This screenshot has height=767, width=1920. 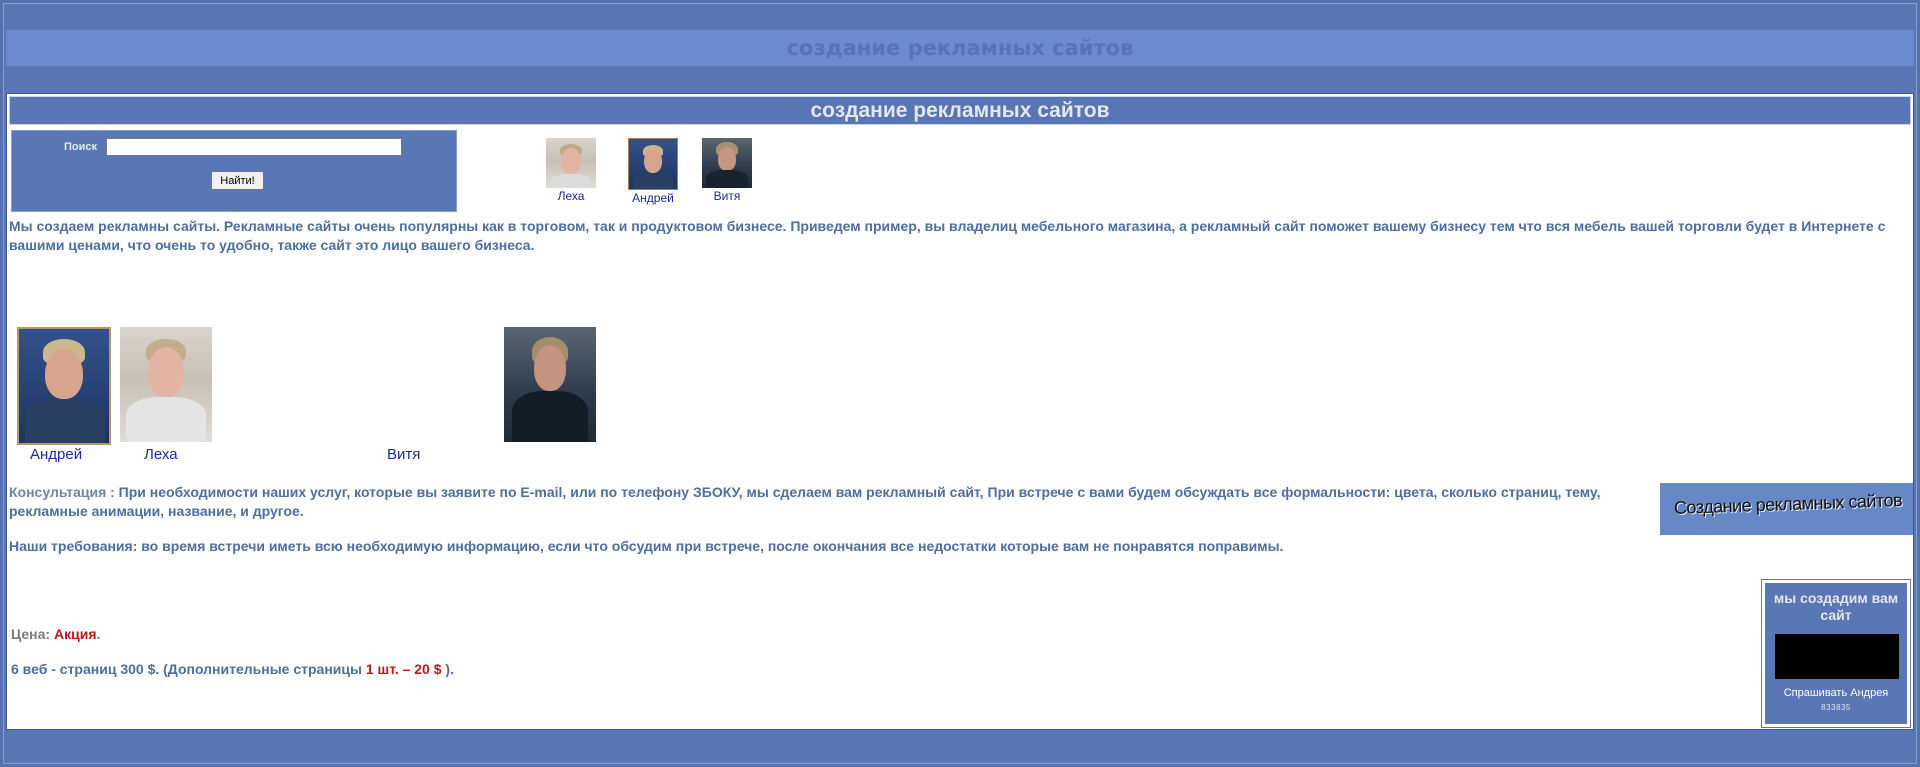 I want to click on ad-banner: Создание рекламных сайтов, so click(x=1786, y=509).